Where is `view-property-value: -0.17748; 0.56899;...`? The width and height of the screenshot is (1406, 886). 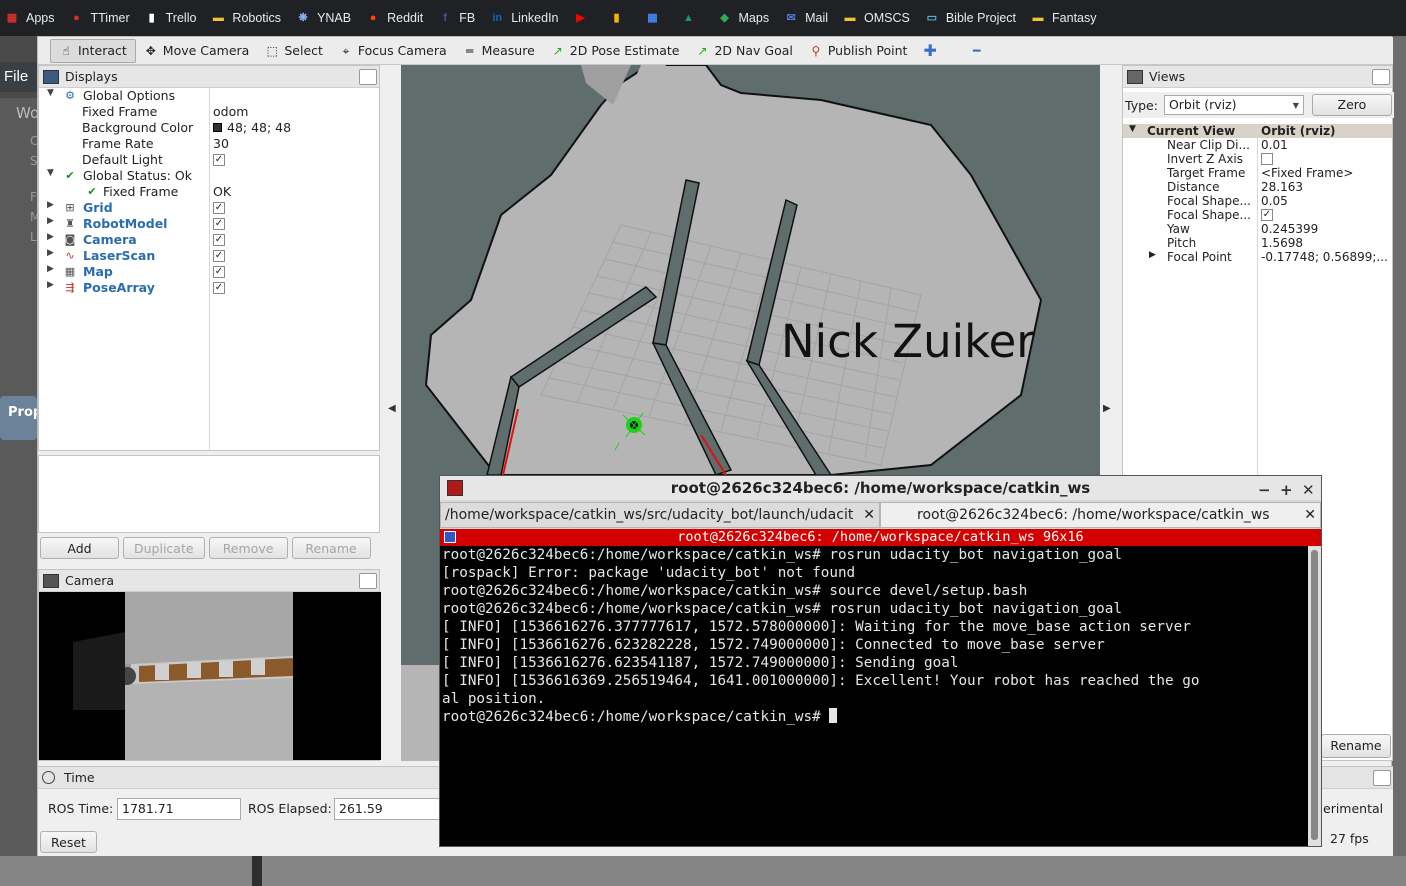
view-property-value: -0.17748; 0.56899;... is located at coordinates (1326, 257).